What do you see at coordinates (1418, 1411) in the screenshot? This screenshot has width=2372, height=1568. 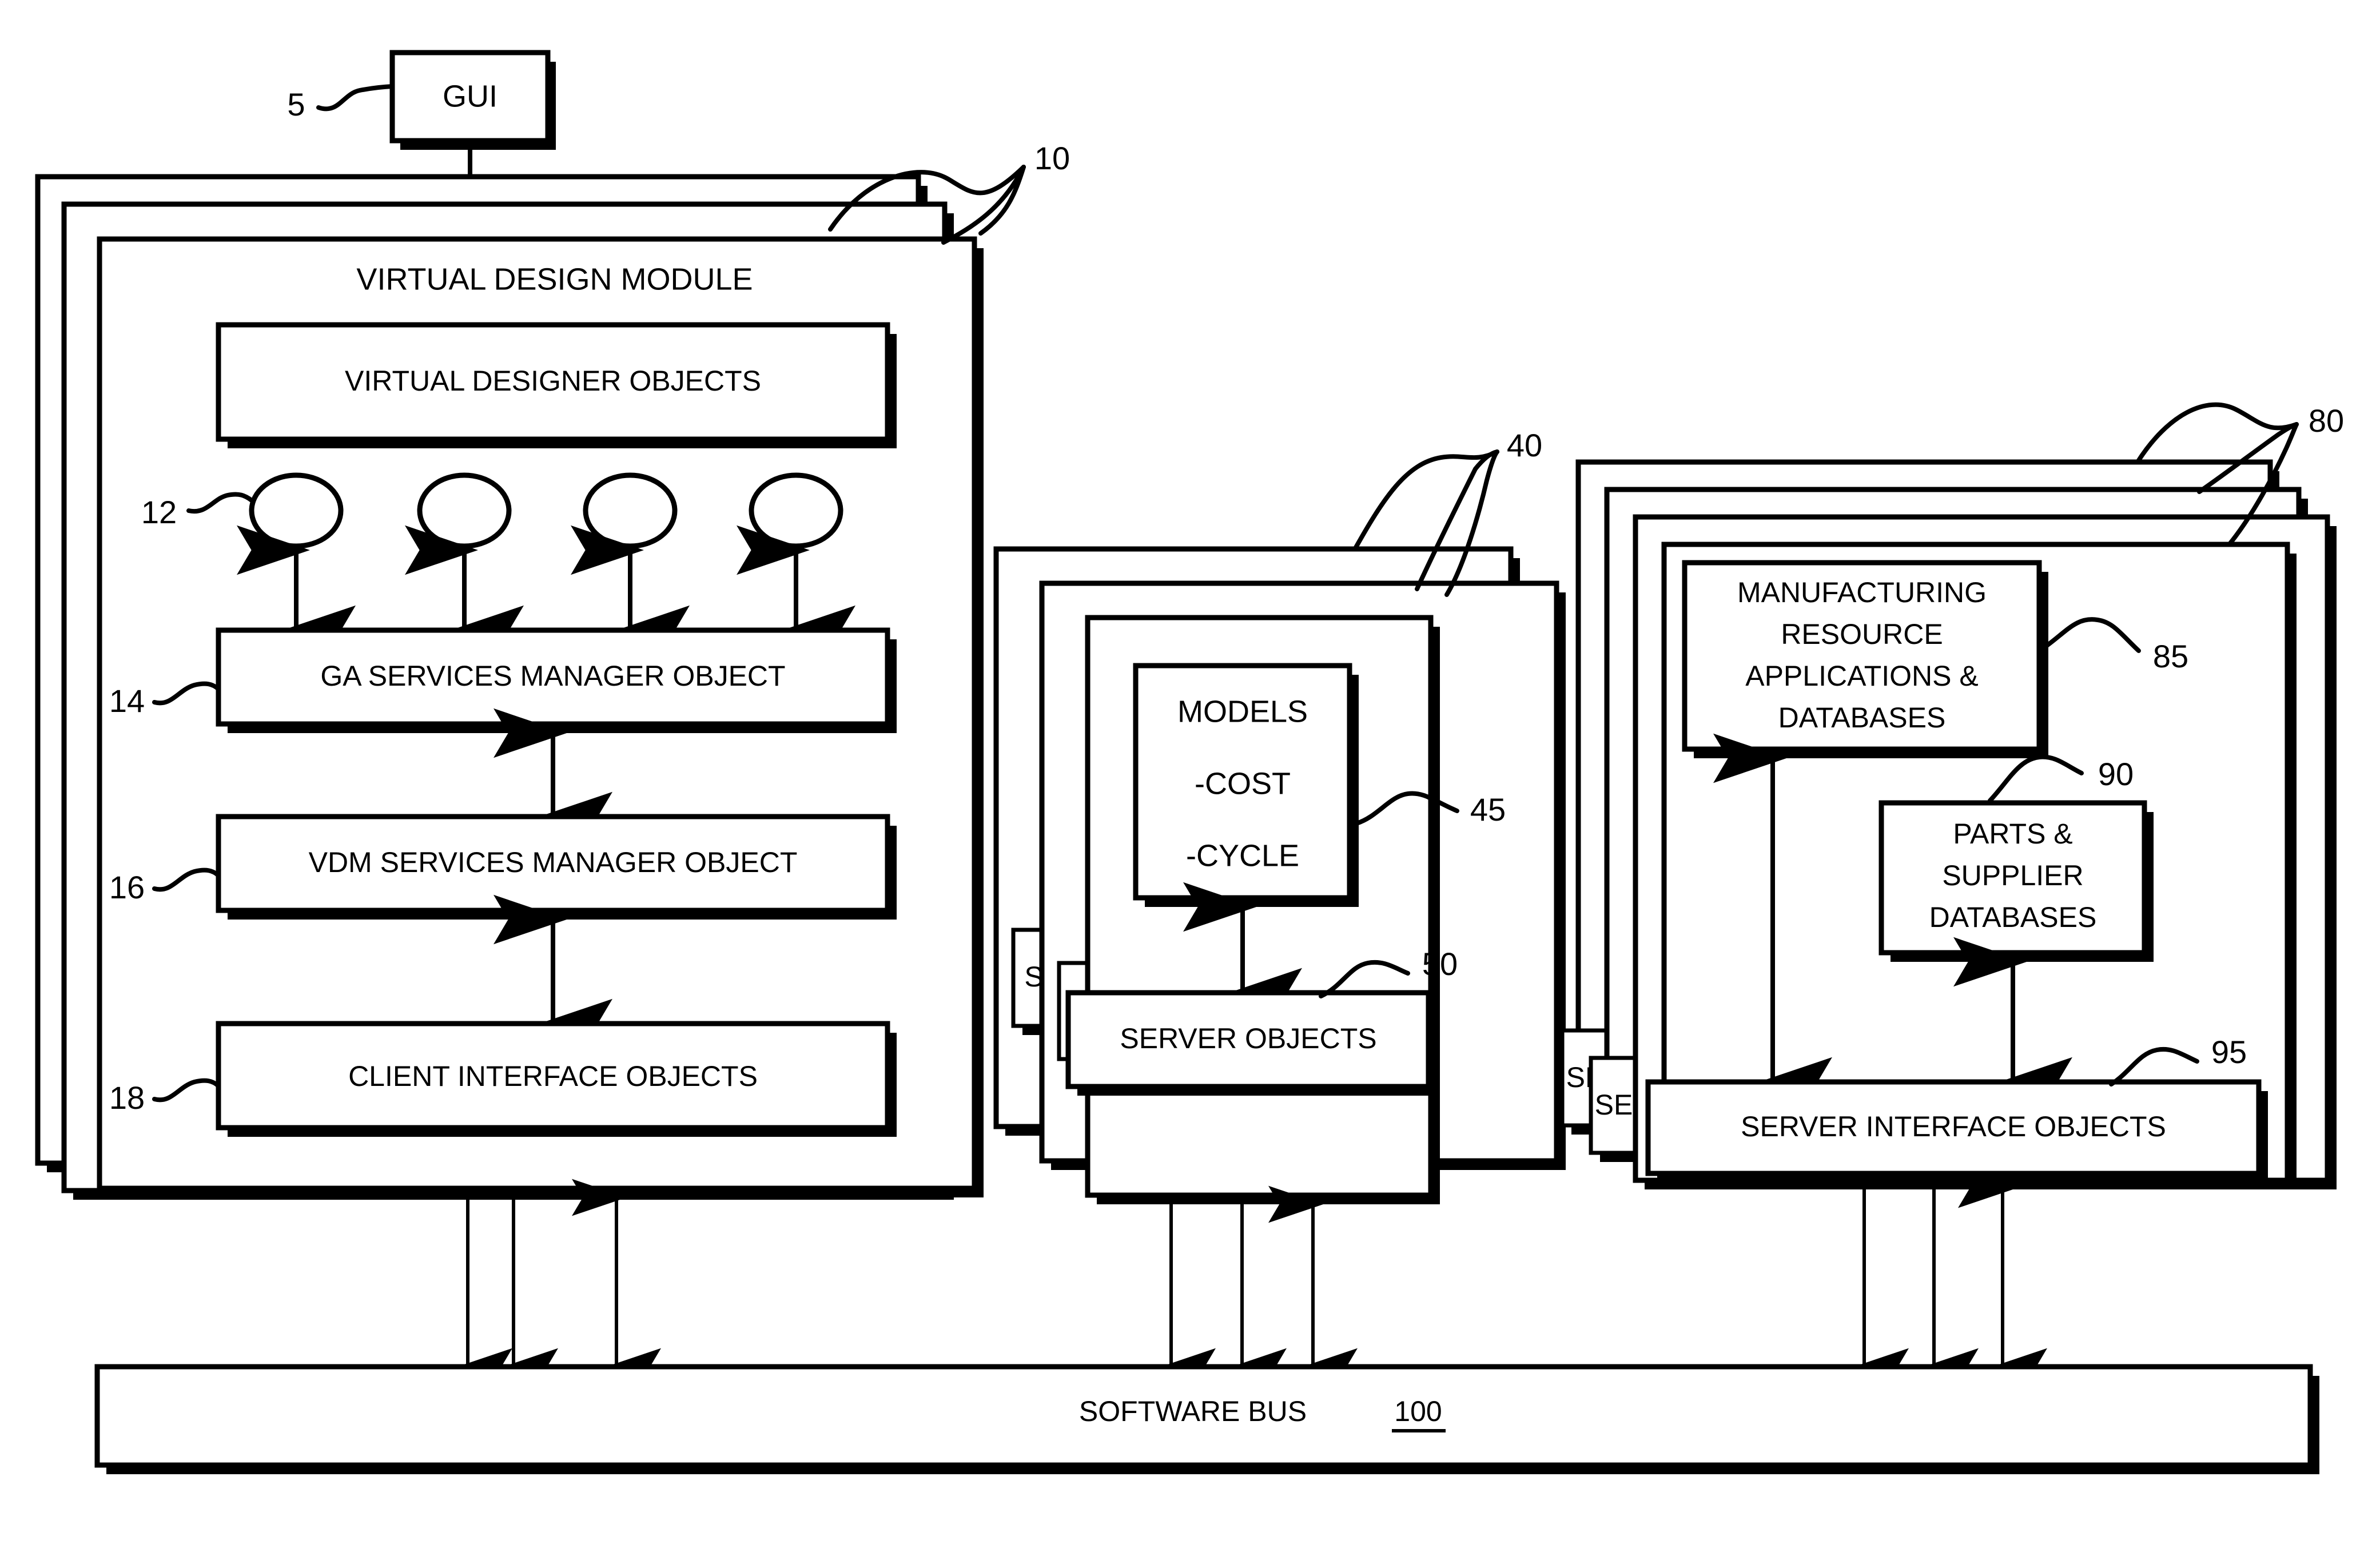 I see `ref-numeral-100: 100` at bounding box center [1418, 1411].